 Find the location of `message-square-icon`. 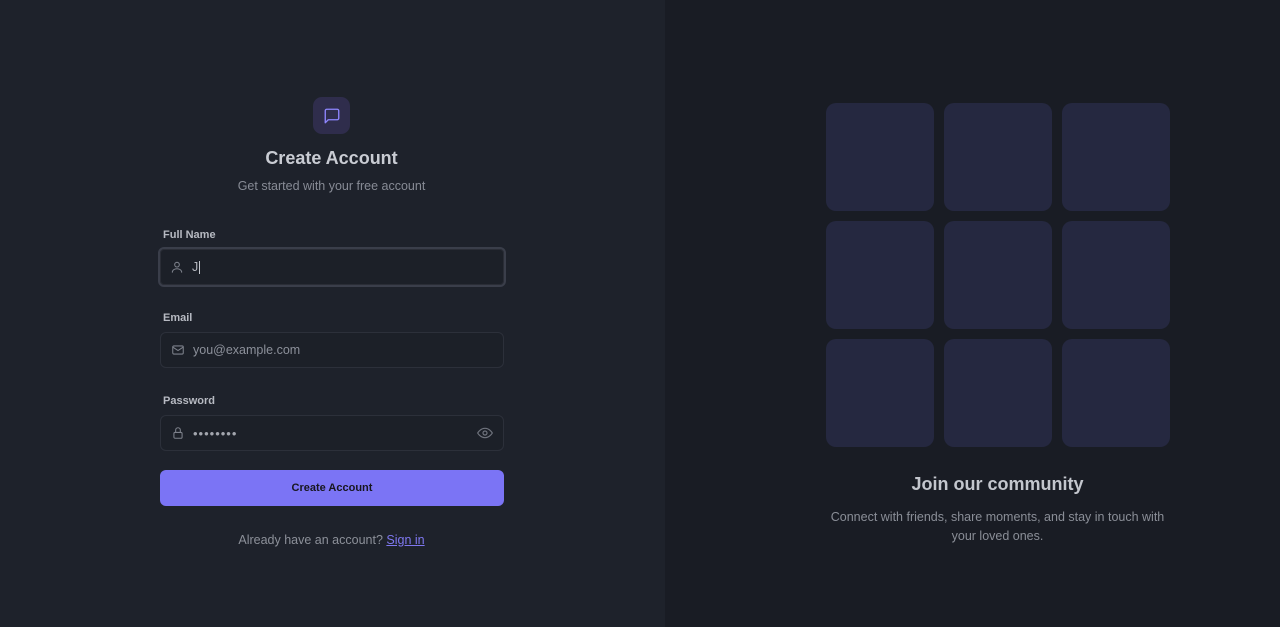

message-square-icon is located at coordinates (331, 115).